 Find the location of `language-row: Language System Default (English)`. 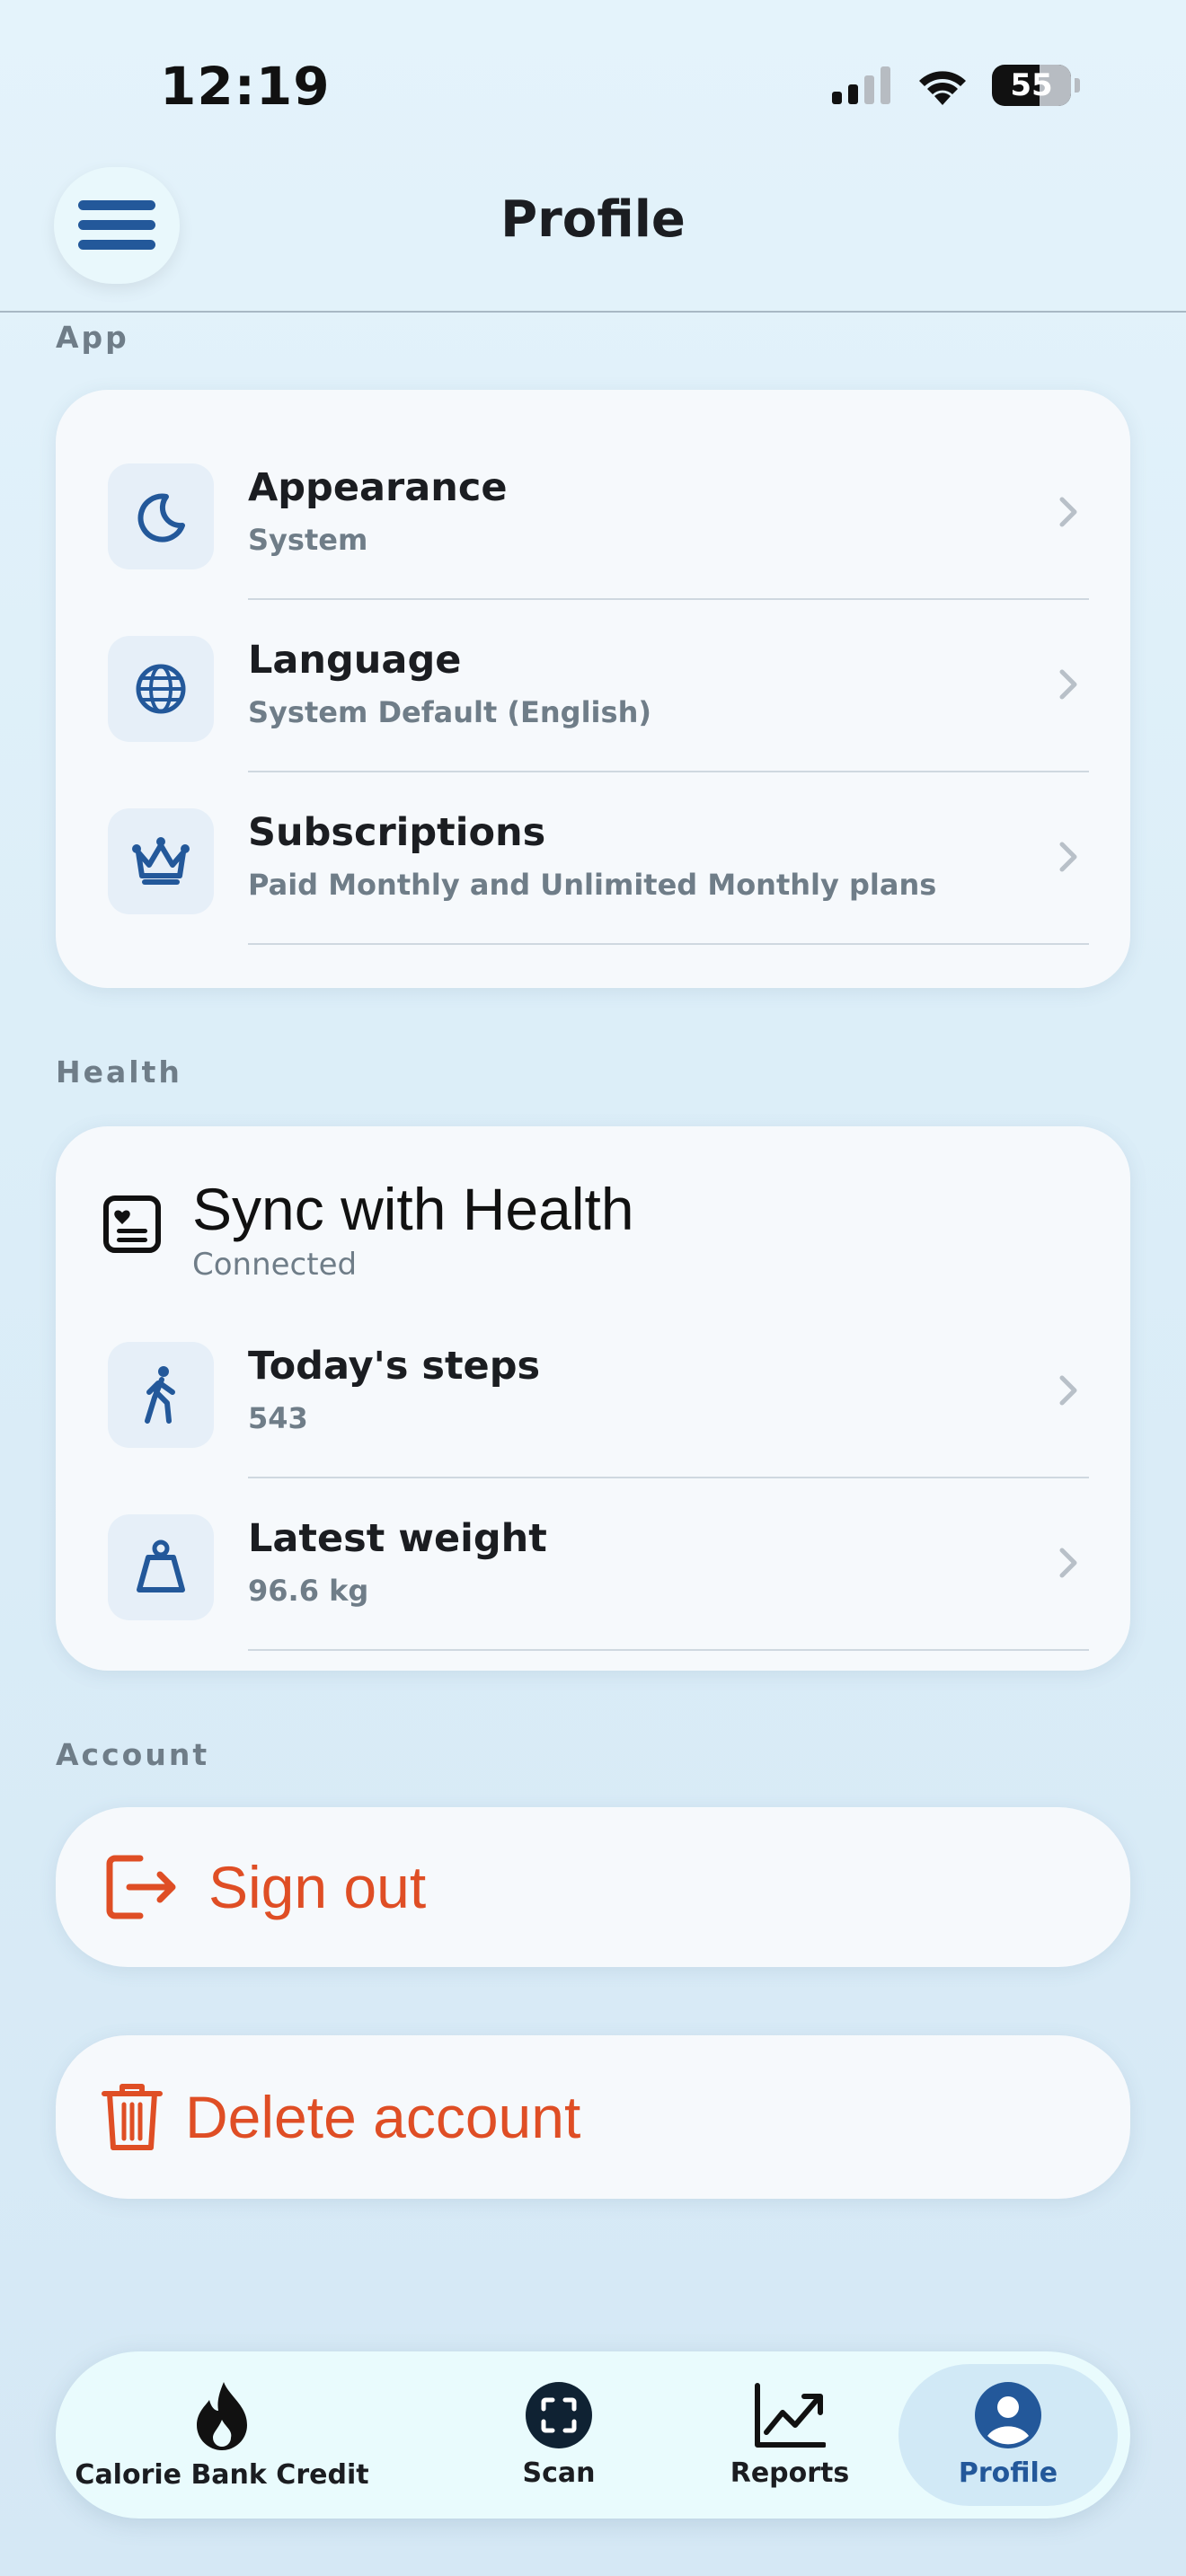

language-row: Language System Default (English) is located at coordinates (593, 686).